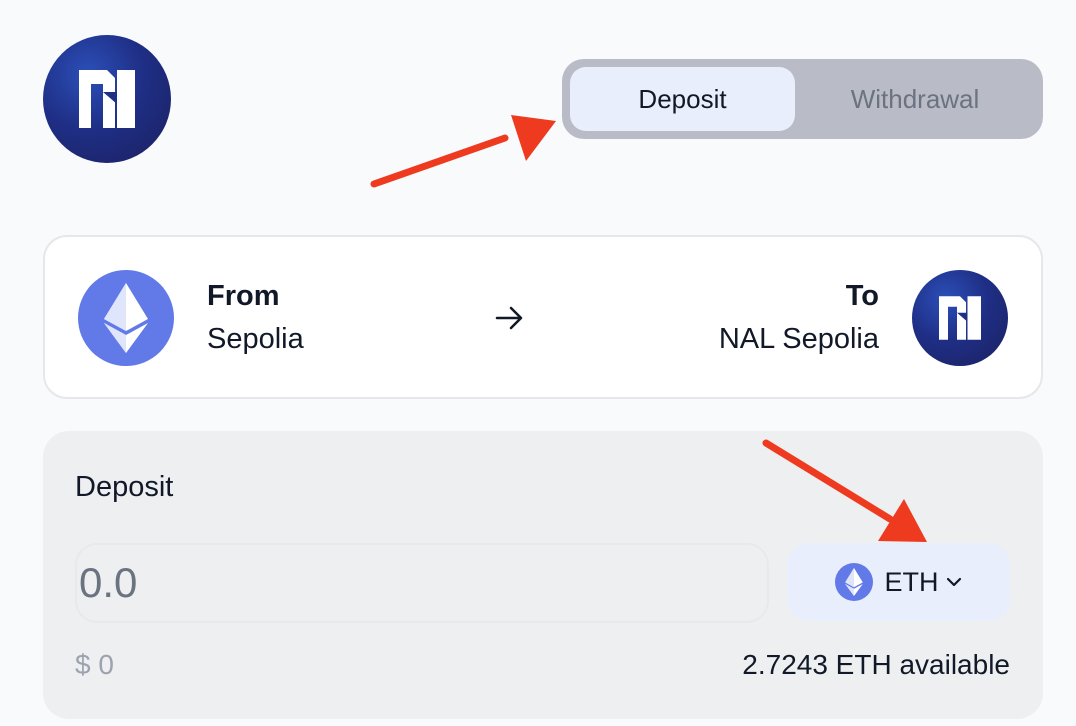 The image size is (1076, 726). I want to click on annotation-arrow-toggle, so click(463, 151).